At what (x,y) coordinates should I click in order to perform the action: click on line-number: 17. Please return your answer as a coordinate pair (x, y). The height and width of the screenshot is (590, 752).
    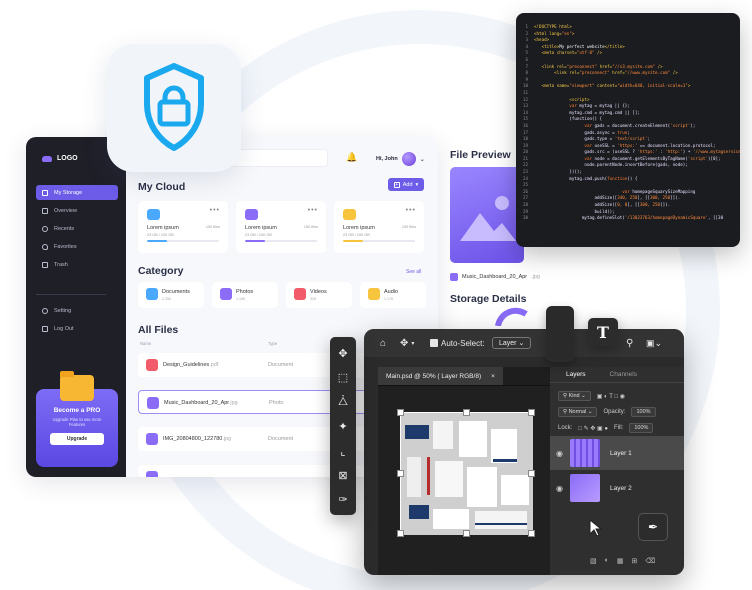
    Looking at the image, I should click on (525, 132).